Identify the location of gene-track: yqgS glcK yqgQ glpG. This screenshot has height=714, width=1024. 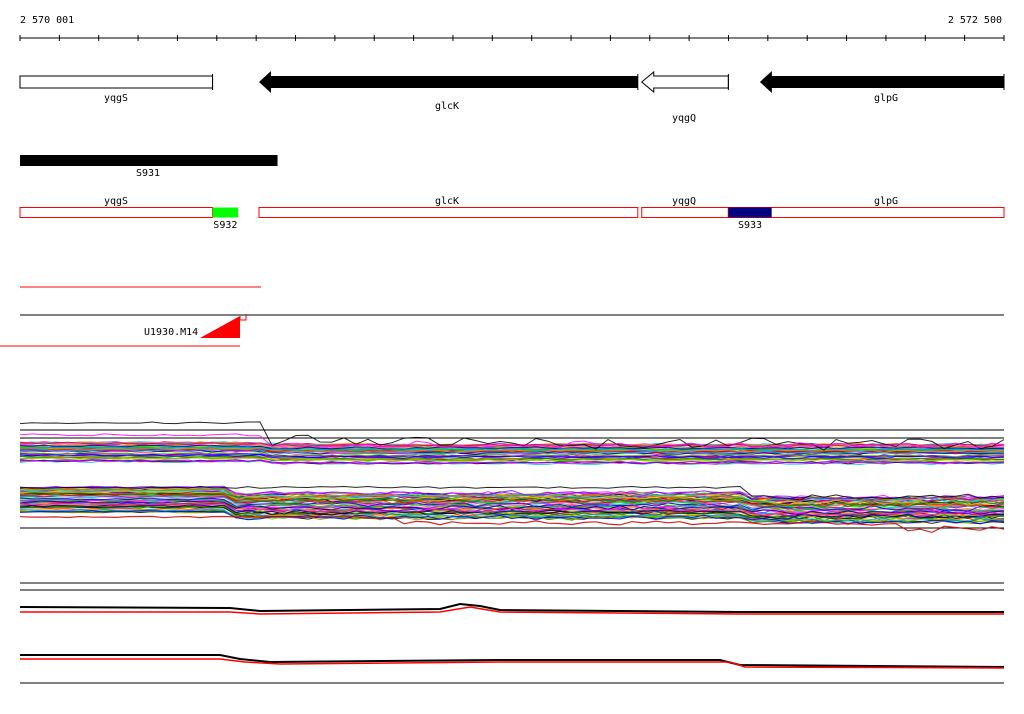
(512, 97).